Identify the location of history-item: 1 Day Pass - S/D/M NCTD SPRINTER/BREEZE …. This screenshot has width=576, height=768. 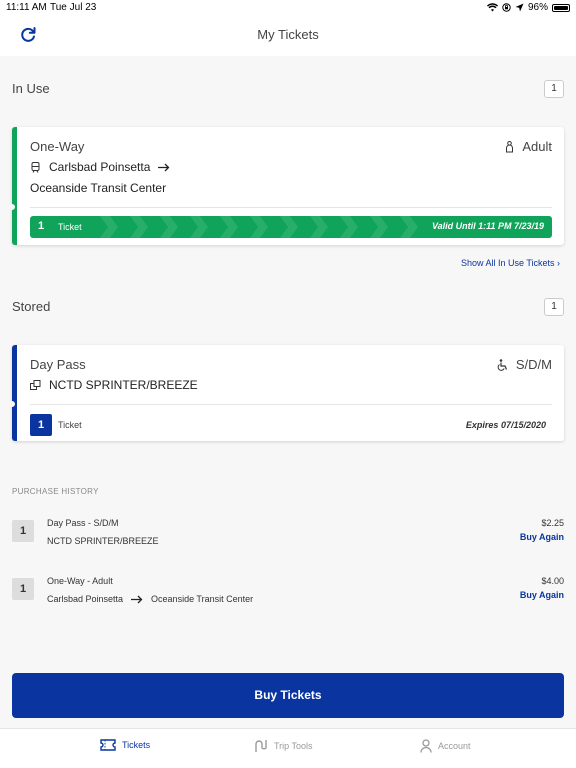
(288, 538).